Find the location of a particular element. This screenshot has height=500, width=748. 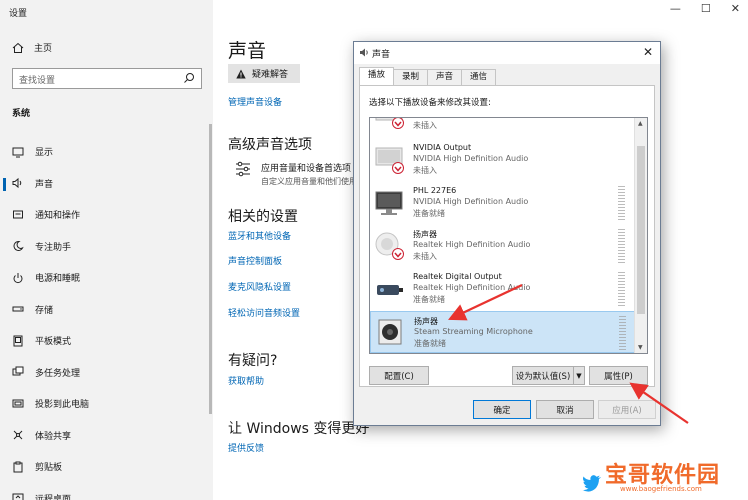

set-default-button: 设为默认值(S) is located at coordinates (543, 375).